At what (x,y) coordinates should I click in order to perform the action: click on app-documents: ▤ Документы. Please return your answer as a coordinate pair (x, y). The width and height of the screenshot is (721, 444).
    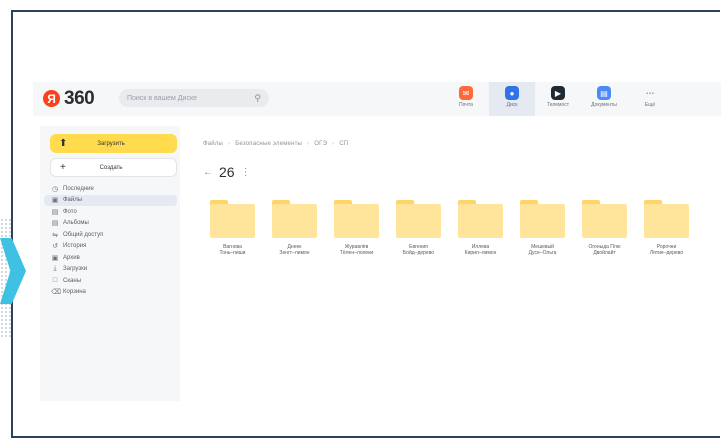
    Looking at the image, I should click on (604, 99).